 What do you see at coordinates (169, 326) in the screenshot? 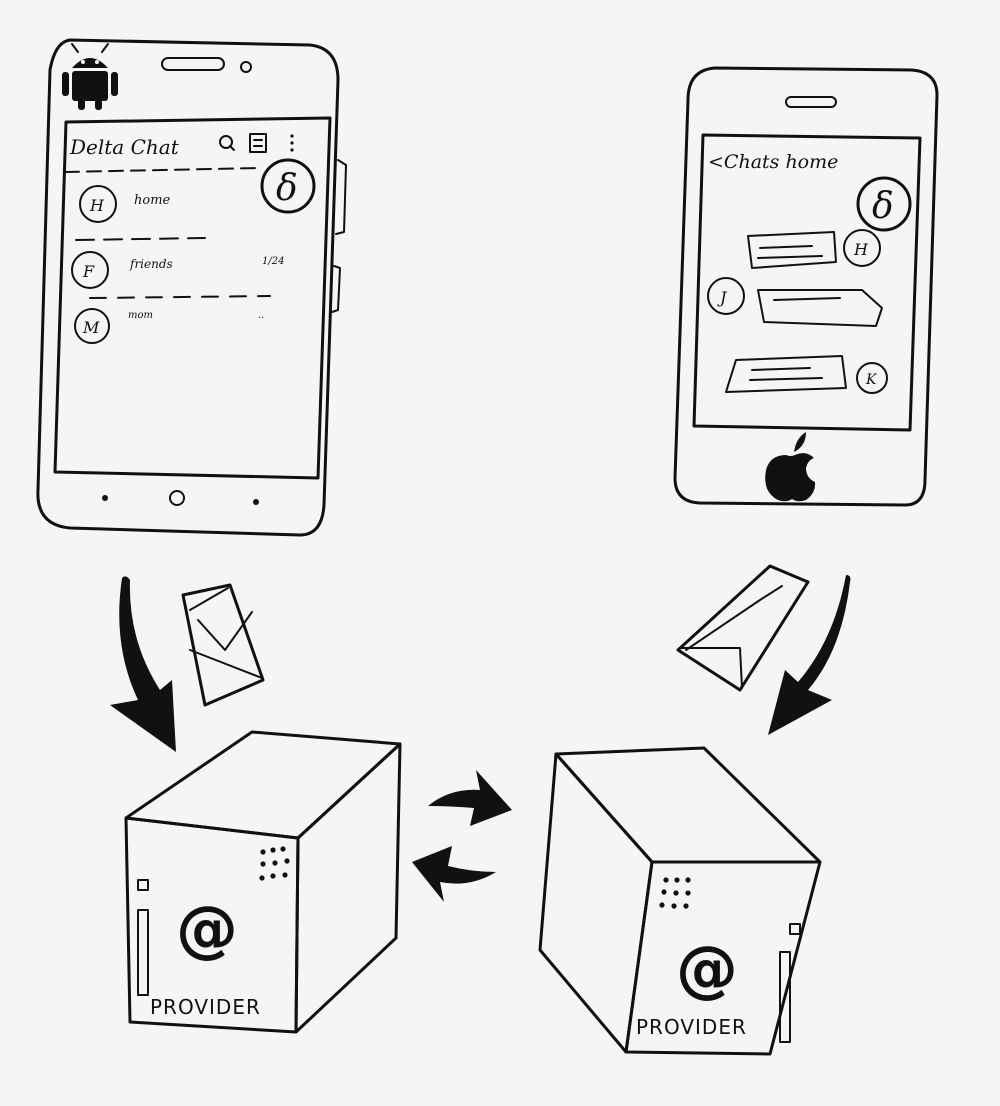
I see `chat-list-item: M mom ..` at bounding box center [169, 326].